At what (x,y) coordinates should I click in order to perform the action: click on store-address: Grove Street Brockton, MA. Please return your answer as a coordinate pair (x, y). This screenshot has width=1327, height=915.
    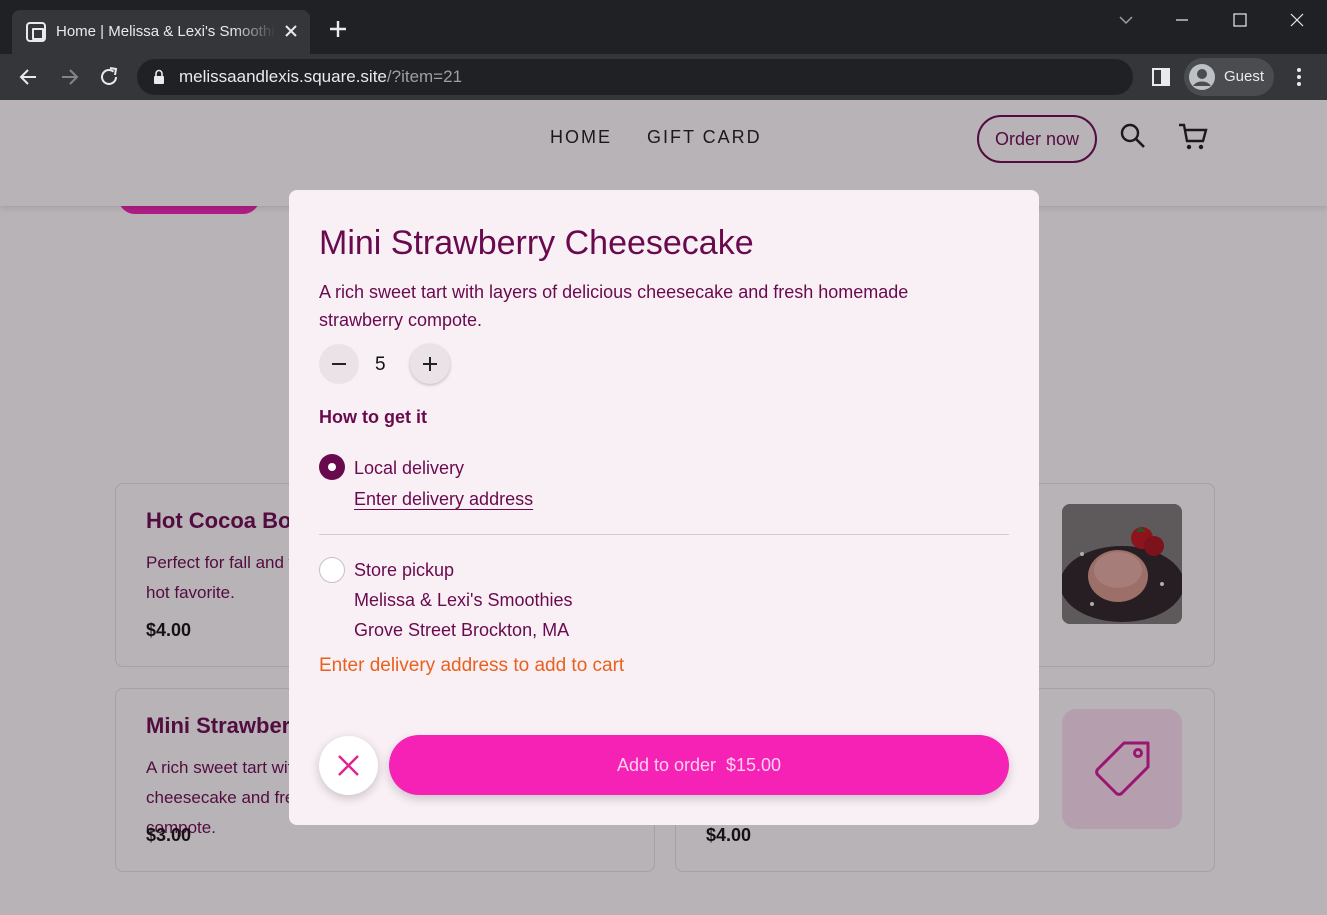
    Looking at the image, I should click on (462, 630).